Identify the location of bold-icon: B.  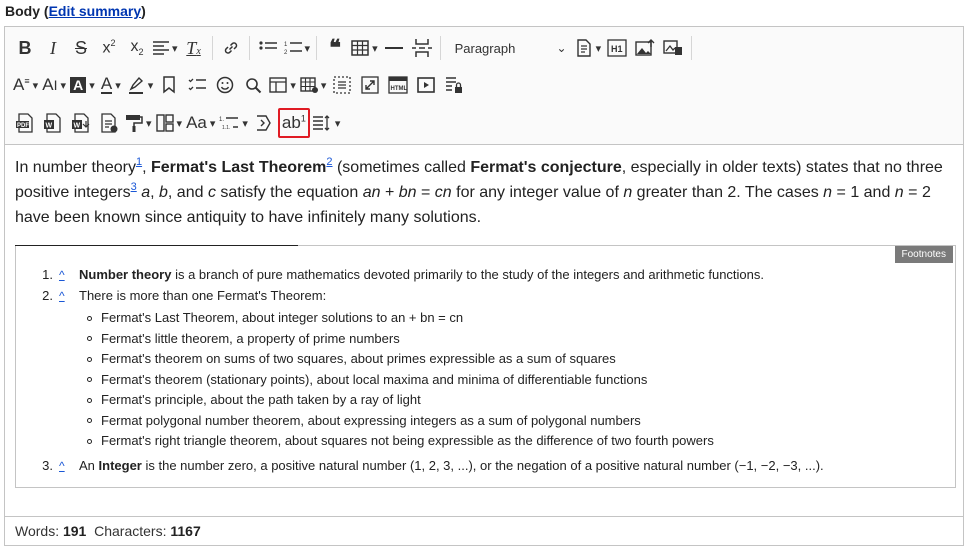
(25, 47).